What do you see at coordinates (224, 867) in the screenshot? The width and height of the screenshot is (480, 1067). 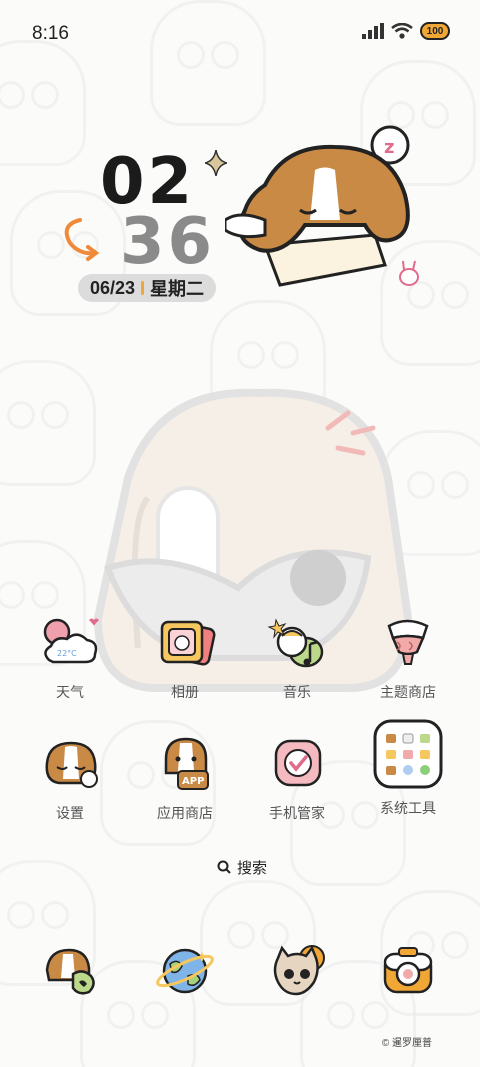 I see `search-icon` at bounding box center [224, 867].